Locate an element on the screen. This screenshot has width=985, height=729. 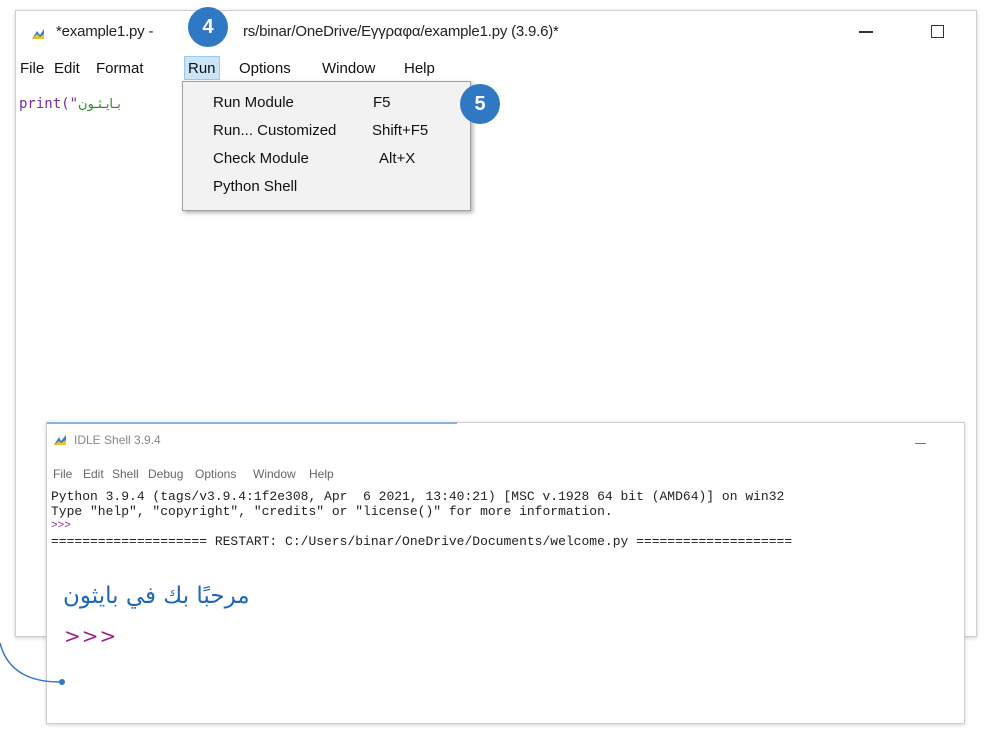
menu-run: Run is located at coordinates (202, 68).